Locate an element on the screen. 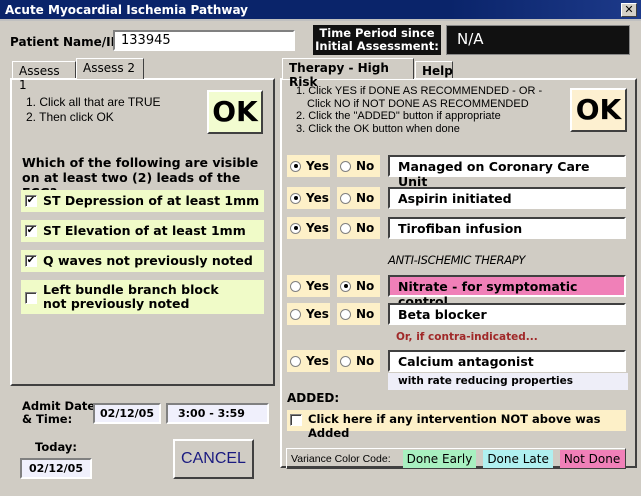 The height and width of the screenshot is (496, 641). ecg-item-q-waves: ✔ Q waves not previously noted is located at coordinates (142, 261).